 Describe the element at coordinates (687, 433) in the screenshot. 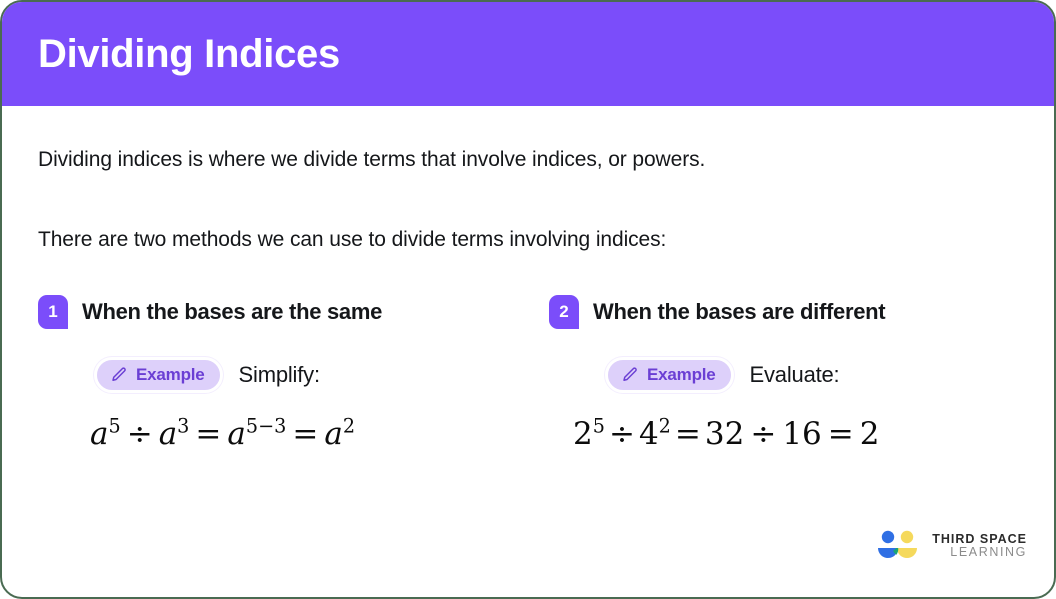

I see `formula-2-equals-1: =` at that location.